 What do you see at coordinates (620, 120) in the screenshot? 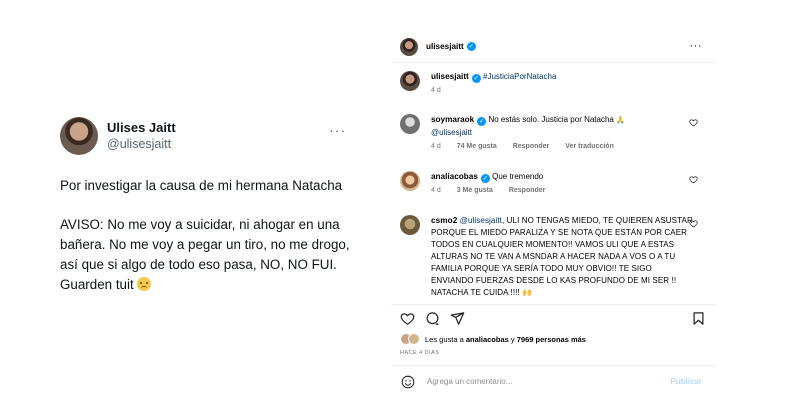
I see `praying-hands-emoji-icon: 🙏` at bounding box center [620, 120].